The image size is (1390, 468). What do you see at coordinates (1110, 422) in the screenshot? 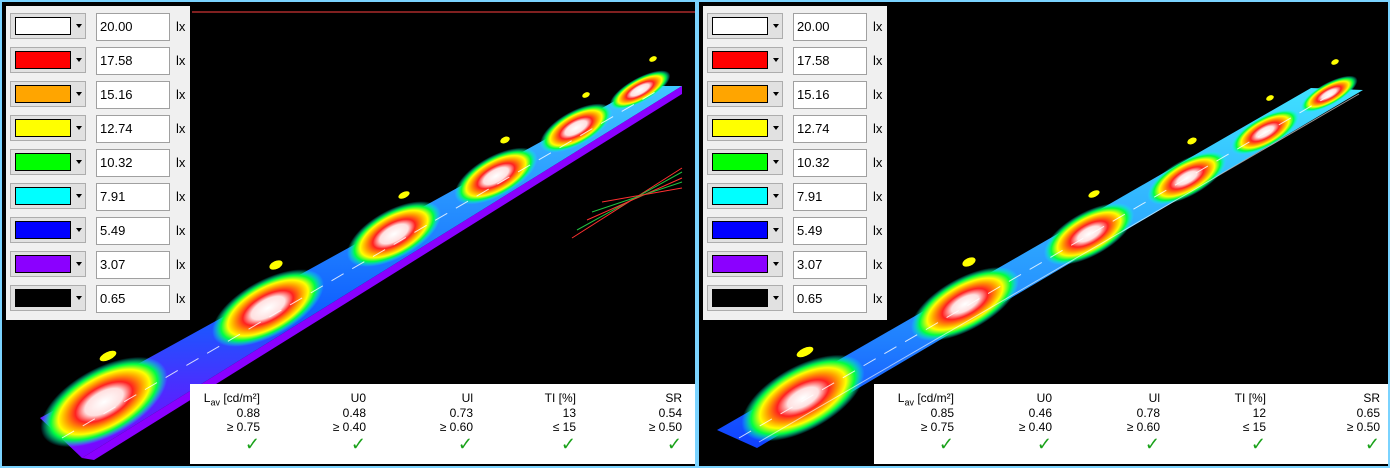
I see `ul-column: Ul 0.78 ≥ 0.60 ✓` at bounding box center [1110, 422].